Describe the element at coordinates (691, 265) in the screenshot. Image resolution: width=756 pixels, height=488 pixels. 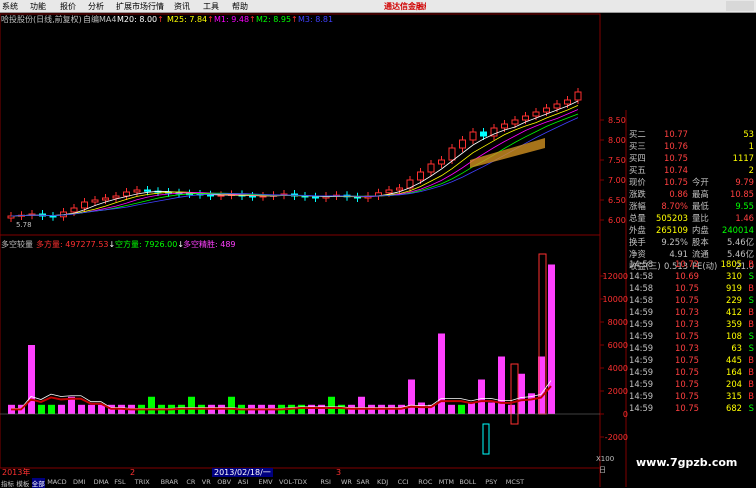
I see `tick-row: 14:58 10.72 1805 B` at that location.